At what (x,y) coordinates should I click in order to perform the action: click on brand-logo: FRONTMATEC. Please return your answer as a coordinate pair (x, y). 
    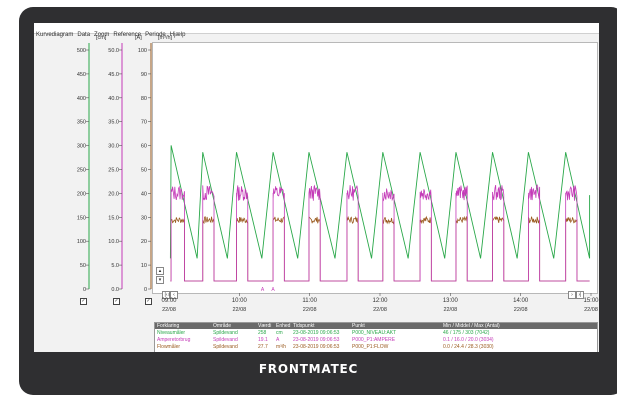
    Looking at the image, I should click on (308, 369).